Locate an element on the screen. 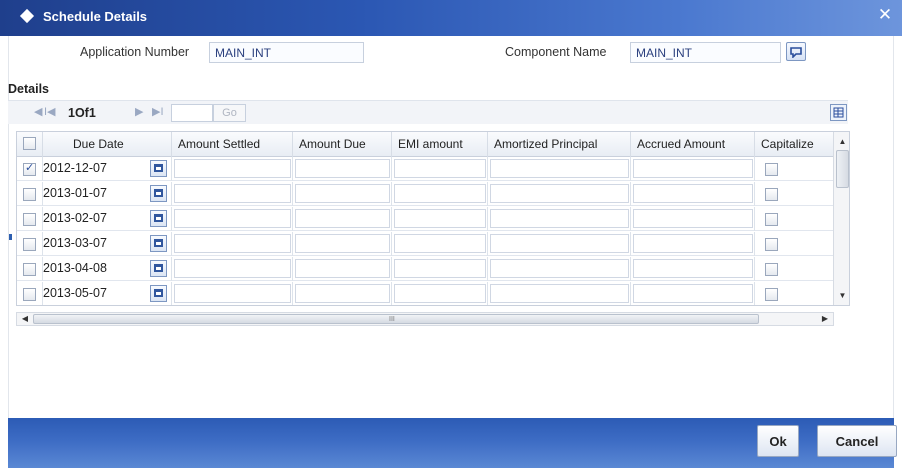  column-header-amortized-principal: Amortized Principal is located at coordinates (559, 144).